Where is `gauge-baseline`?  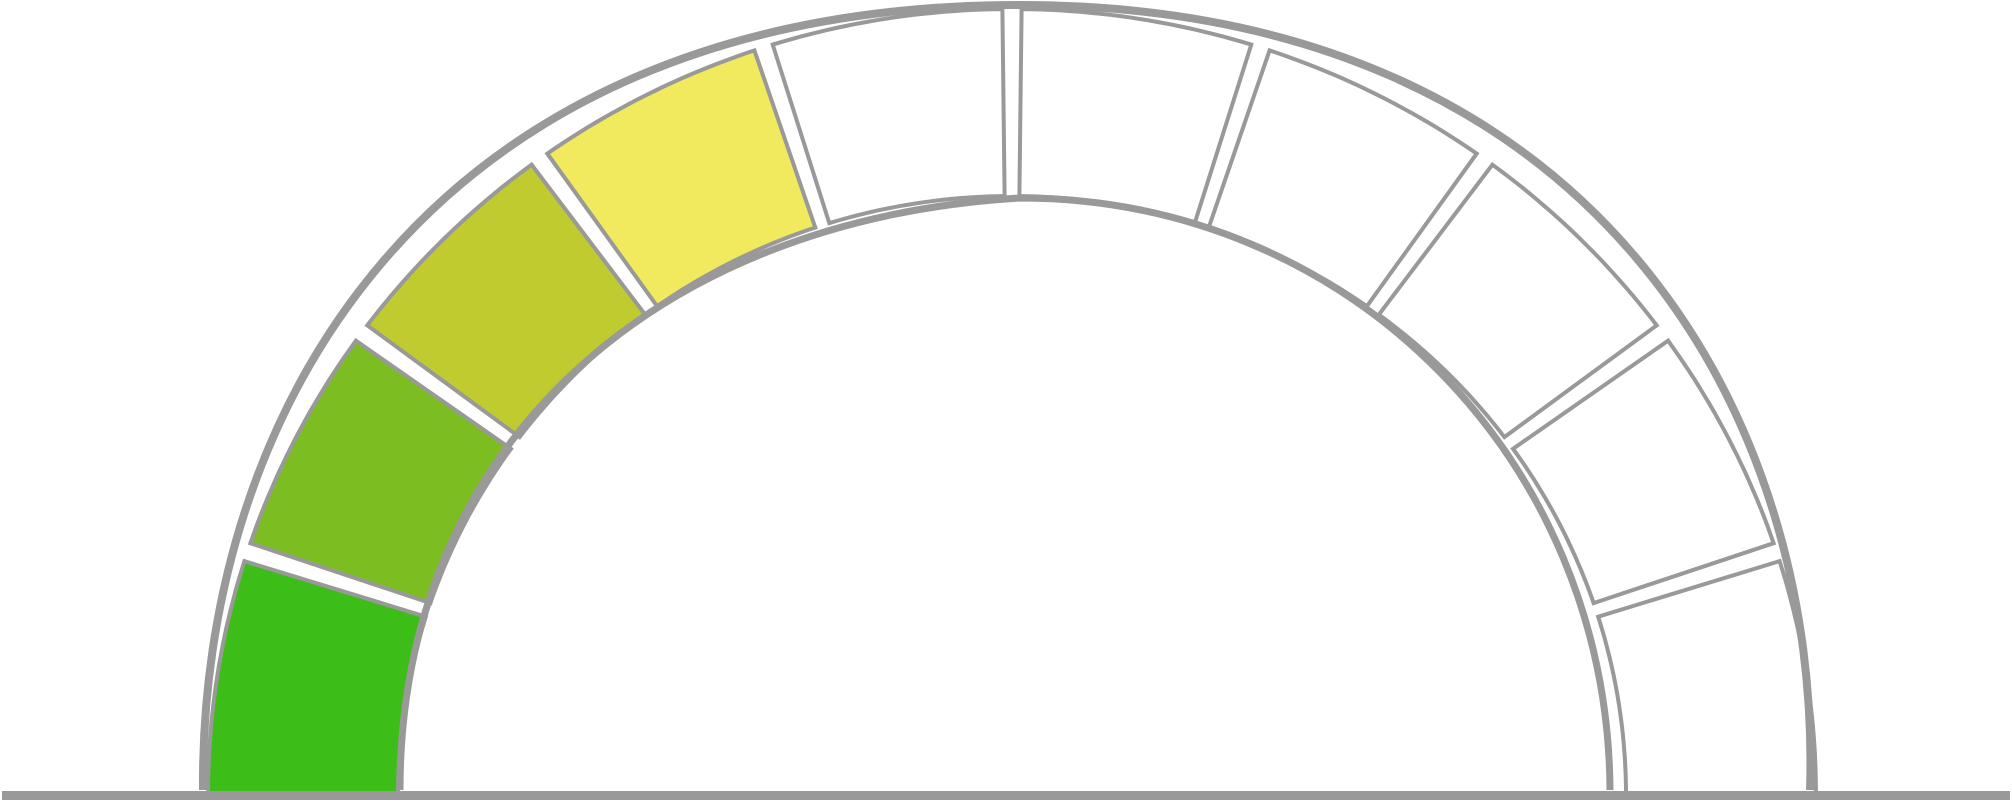
gauge-baseline is located at coordinates (1006, 795).